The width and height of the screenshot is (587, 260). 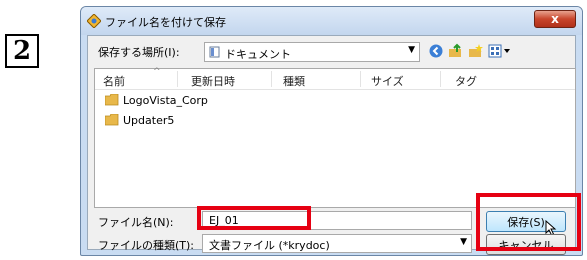 I want to click on column-tags: タグ, so click(x=466, y=81).